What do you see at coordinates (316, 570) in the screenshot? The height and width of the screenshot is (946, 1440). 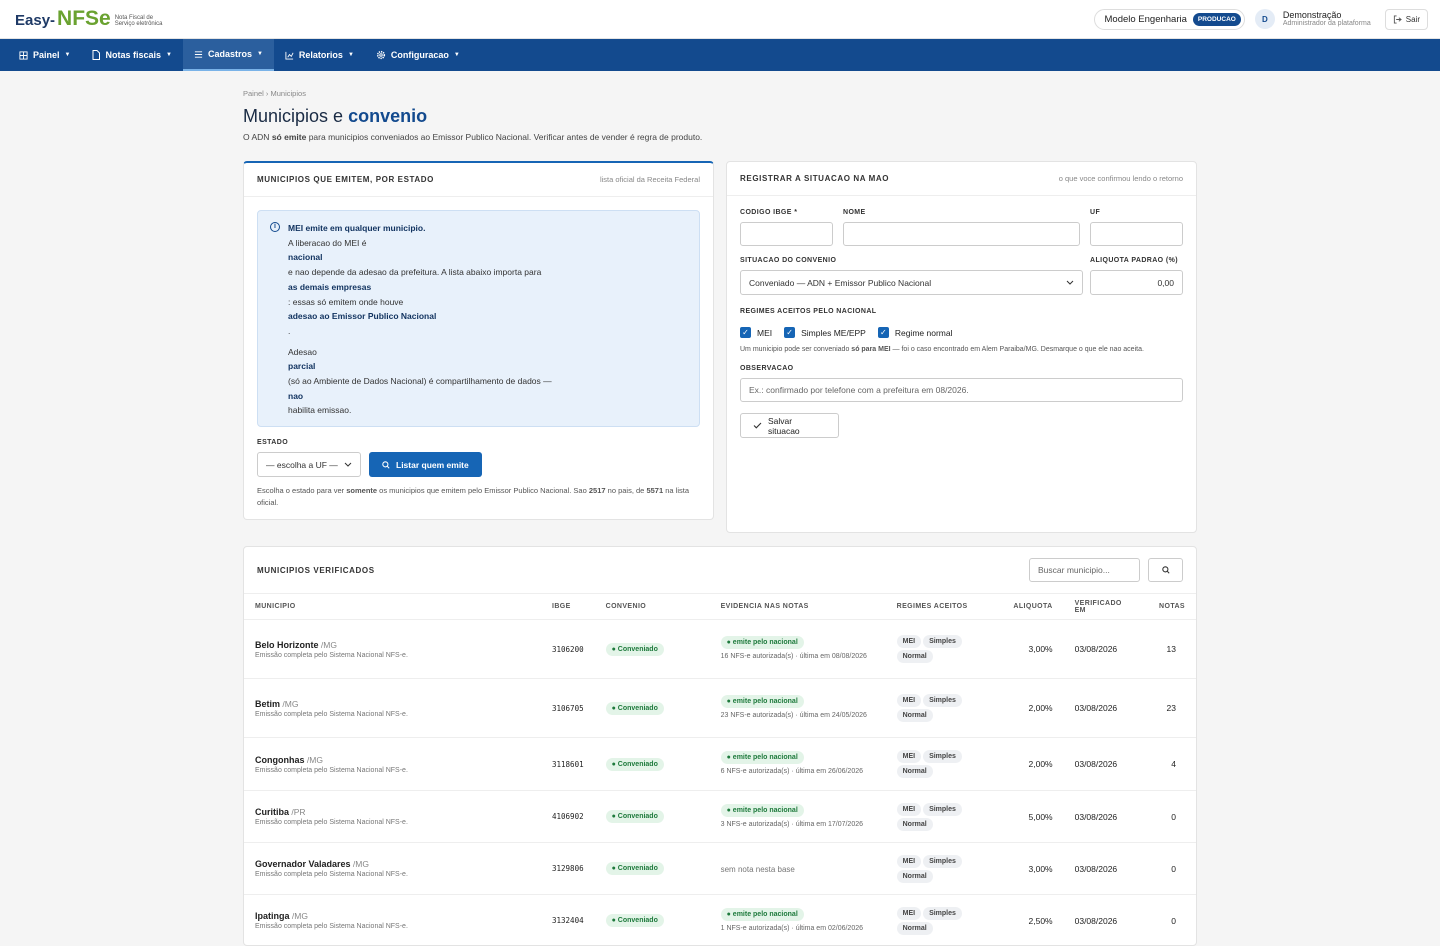 I see `verified-title: MUNICIPIOS VERIFICADOS` at bounding box center [316, 570].